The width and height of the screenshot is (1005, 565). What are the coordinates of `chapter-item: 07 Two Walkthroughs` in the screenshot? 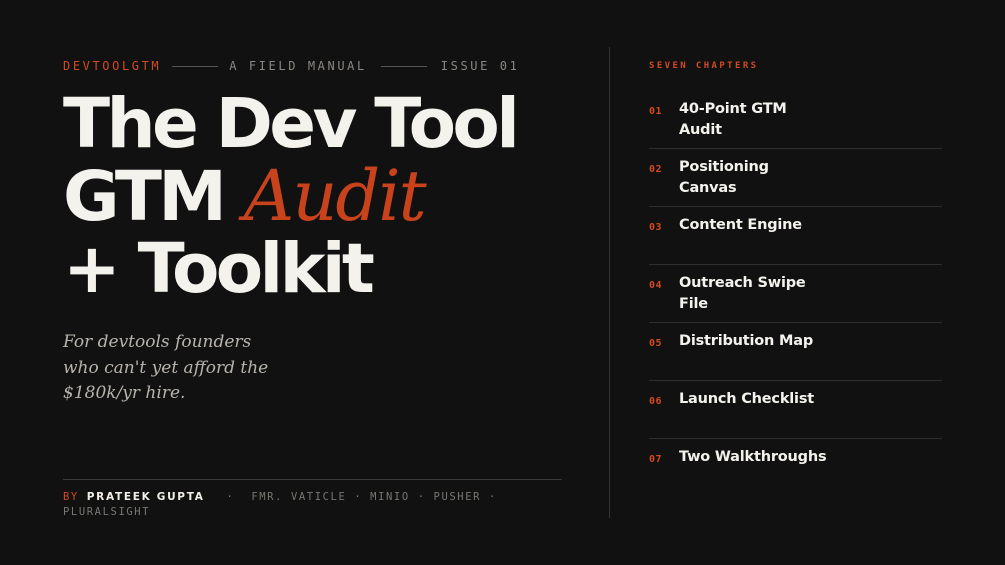 It's located at (795, 468).